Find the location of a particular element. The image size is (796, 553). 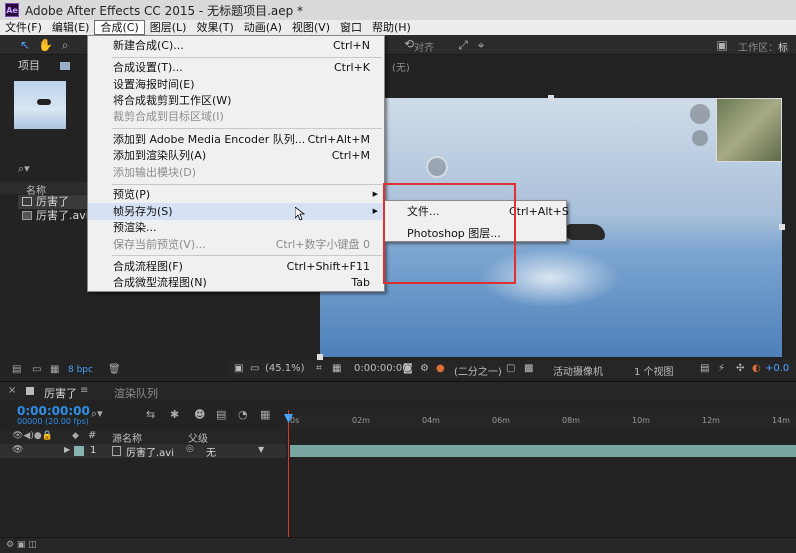

flowchart-icon: ✣ is located at coordinates (740, 368).